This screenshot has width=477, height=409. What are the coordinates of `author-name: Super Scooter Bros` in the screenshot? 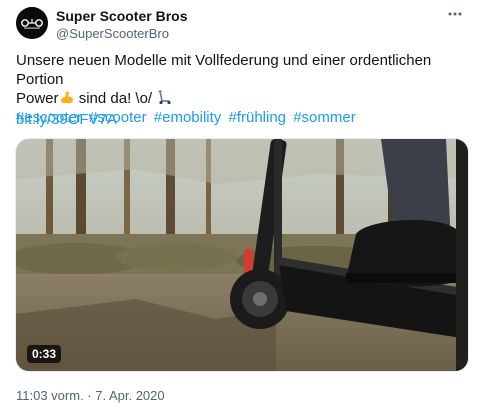 It's located at (121, 16).